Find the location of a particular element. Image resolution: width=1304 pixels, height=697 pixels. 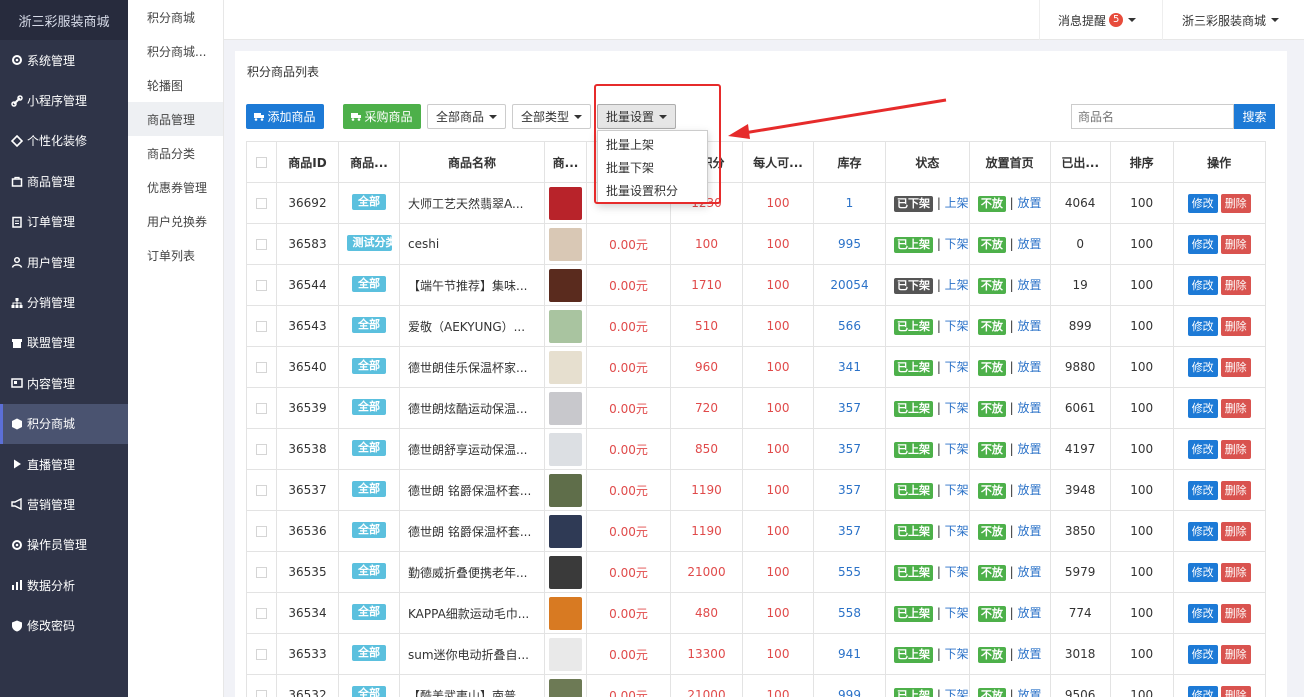

toggle-shelf-link: 上架 is located at coordinates (957, 203).